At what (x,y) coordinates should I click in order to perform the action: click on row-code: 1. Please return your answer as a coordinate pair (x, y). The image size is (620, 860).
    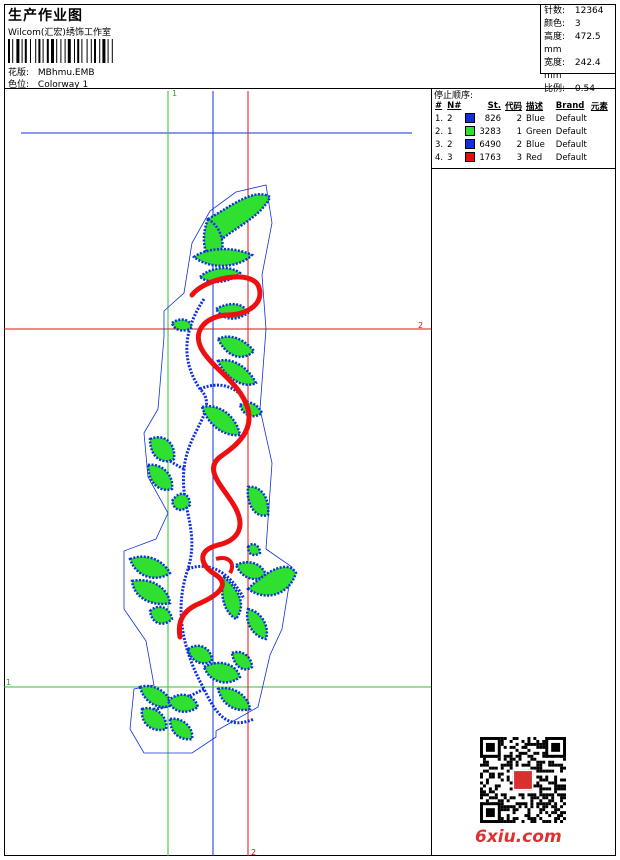
    Looking at the image, I should click on (519, 131).